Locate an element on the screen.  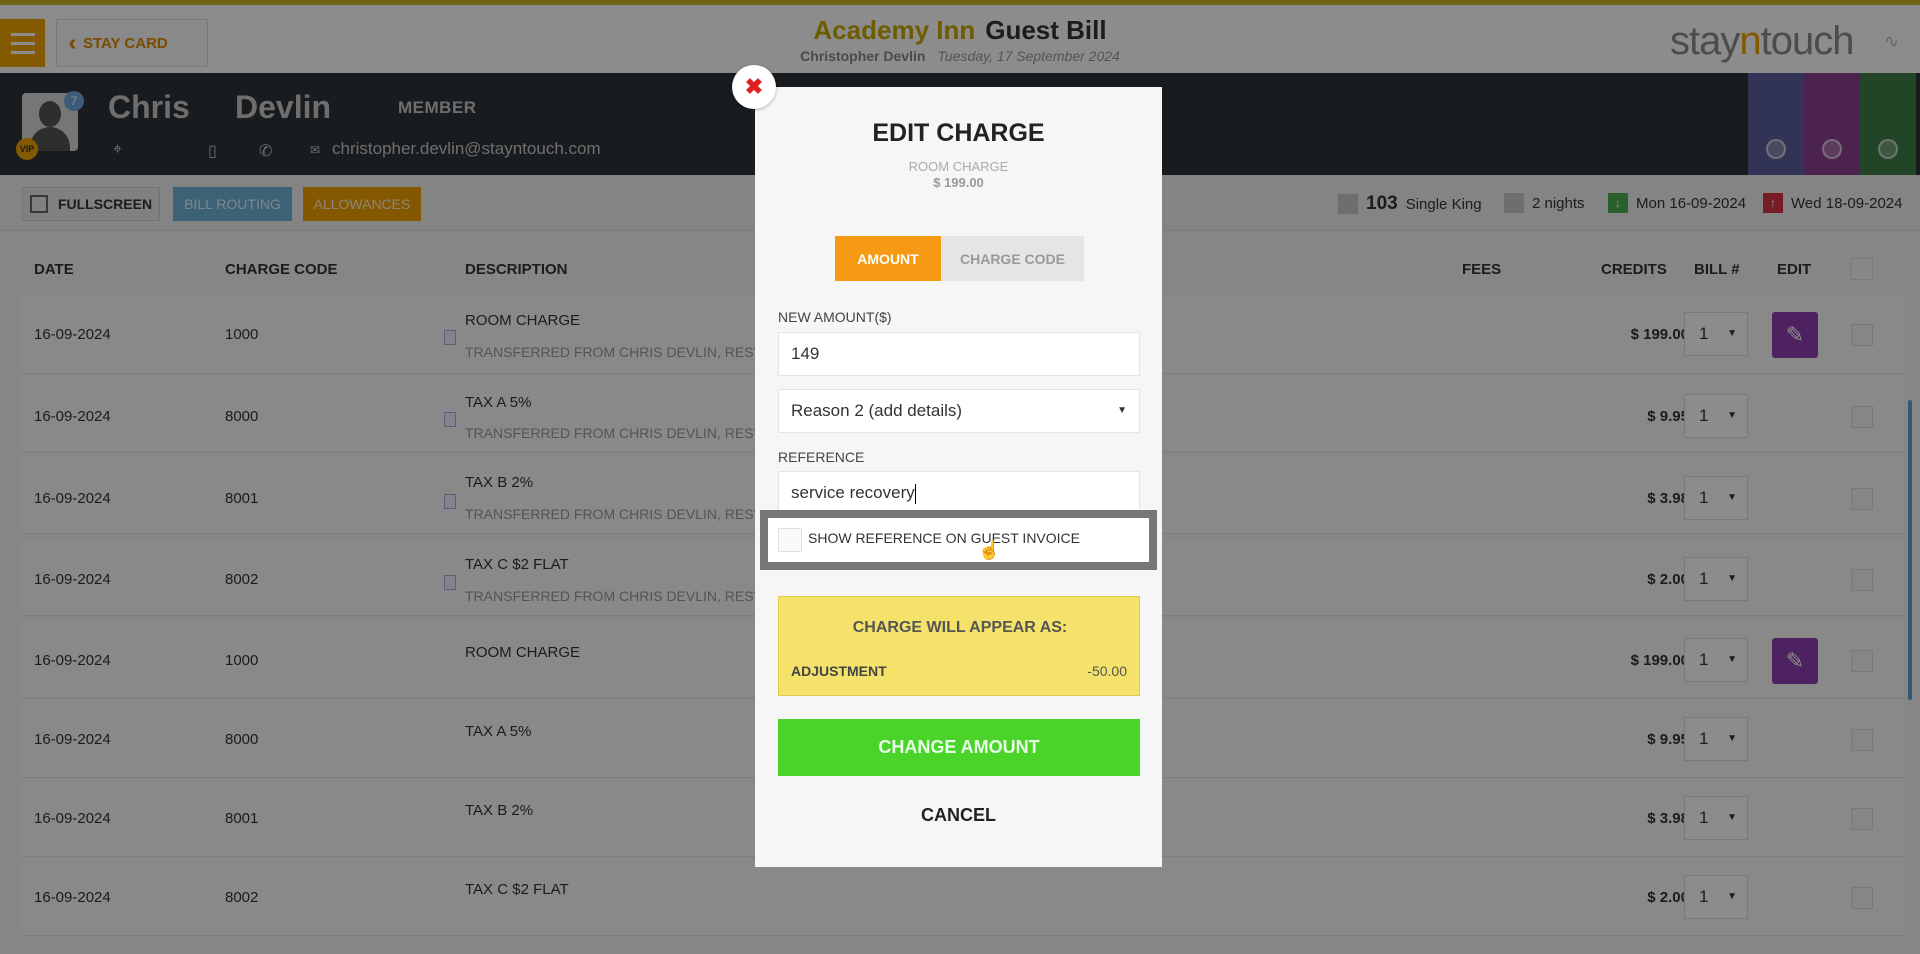
new-amount-label: NEW AMOUNT($) is located at coordinates (835, 317).